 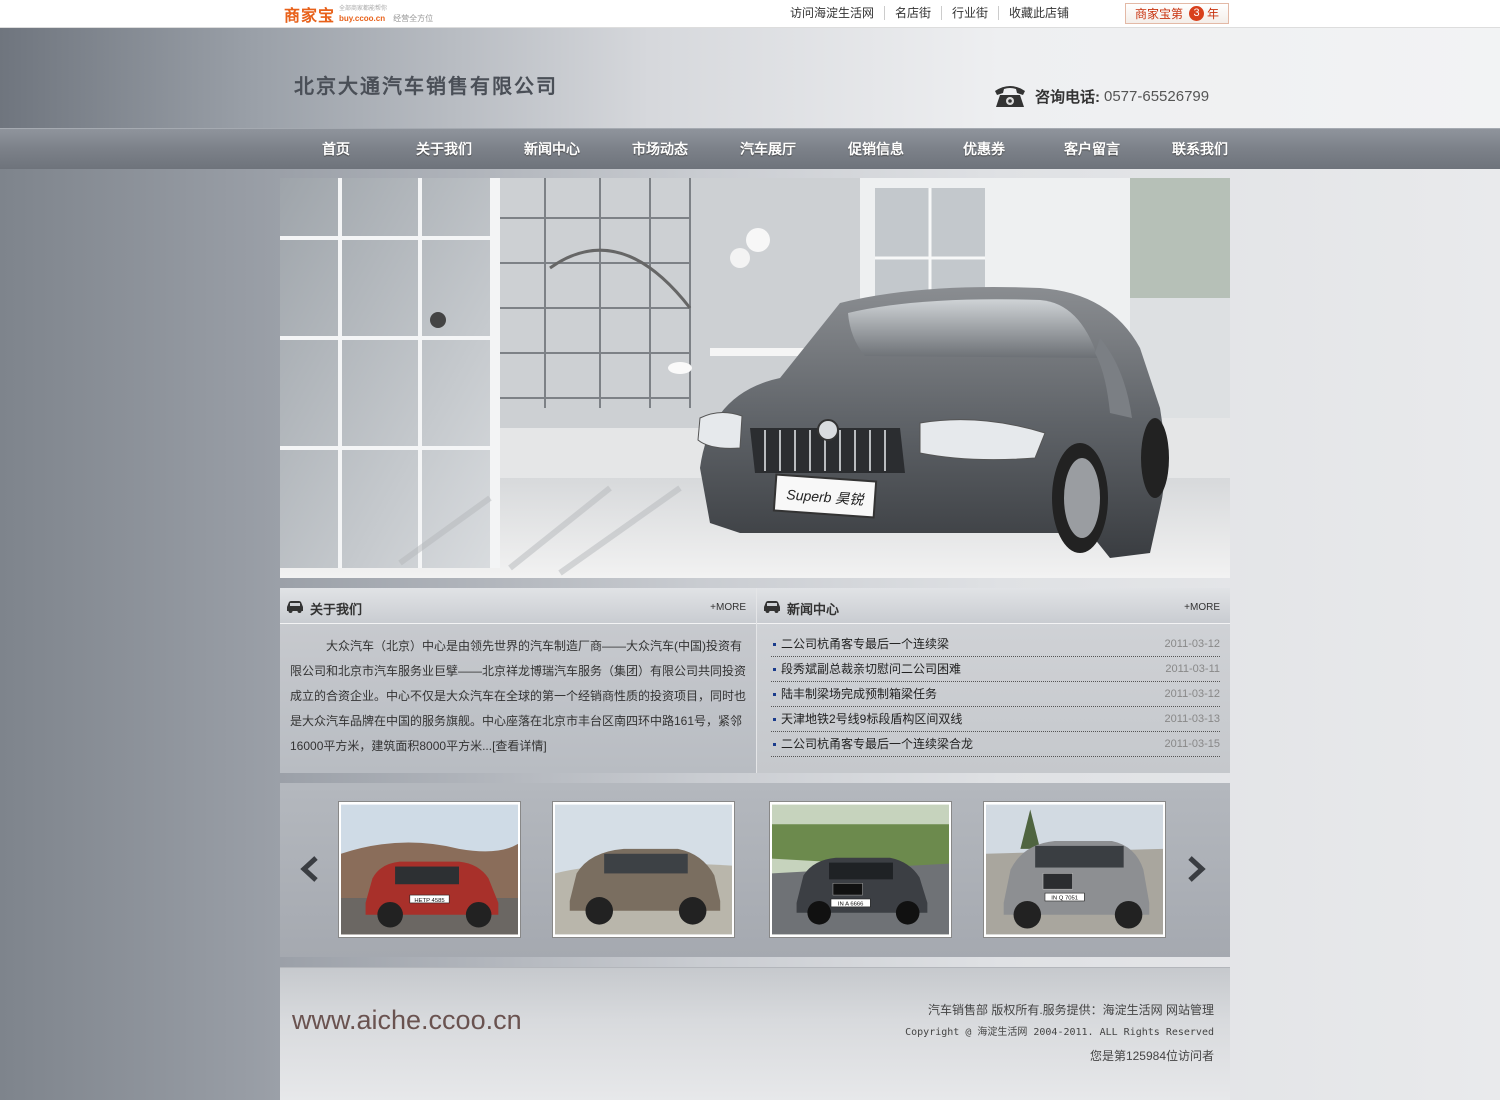 I want to click on nav-item-about: 关于我们, so click(x=444, y=149).